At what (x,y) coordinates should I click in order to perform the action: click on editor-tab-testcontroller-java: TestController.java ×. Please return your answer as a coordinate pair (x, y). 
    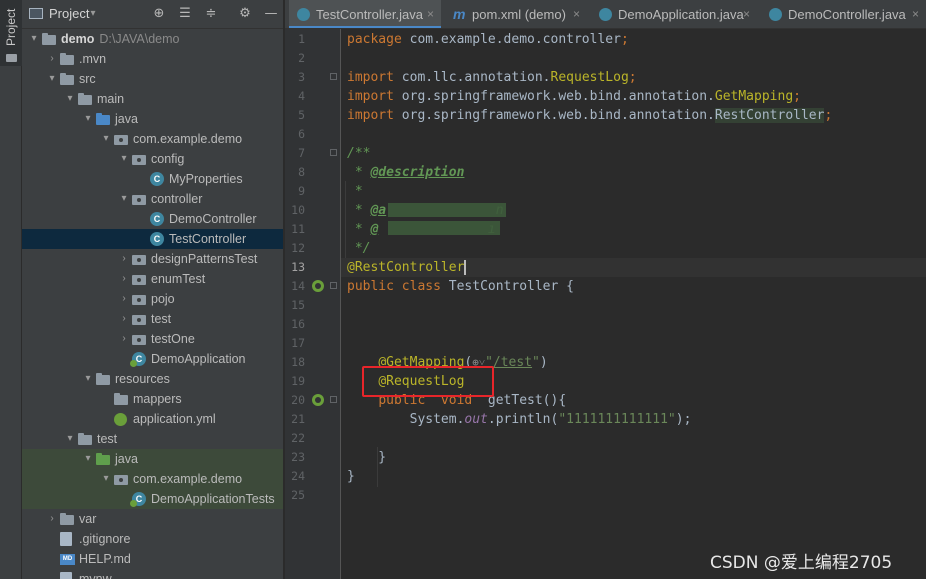
    Looking at the image, I should click on (365, 14).